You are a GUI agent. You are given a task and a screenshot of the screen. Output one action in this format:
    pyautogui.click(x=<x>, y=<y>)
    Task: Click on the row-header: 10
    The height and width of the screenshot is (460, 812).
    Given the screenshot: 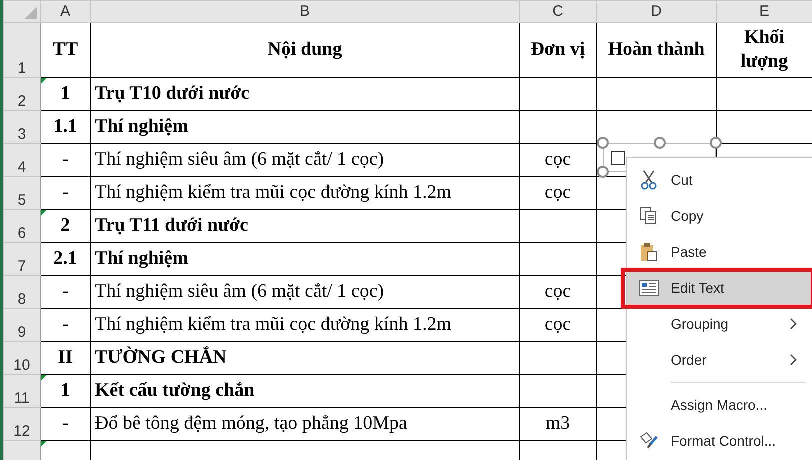 What is the action you would take?
    pyautogui.click(x=22, y=358)
    